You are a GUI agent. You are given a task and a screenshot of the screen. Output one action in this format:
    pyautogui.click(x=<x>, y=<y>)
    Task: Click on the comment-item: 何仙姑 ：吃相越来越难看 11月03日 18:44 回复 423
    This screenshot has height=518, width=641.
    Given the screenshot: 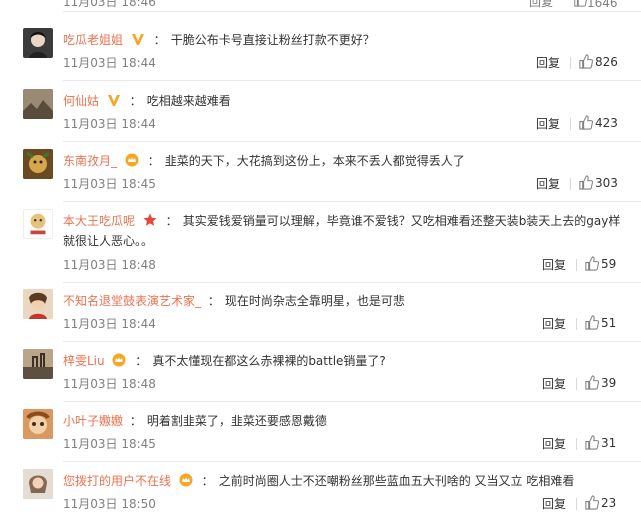 What is the action you would take?
    pyautogui.click(x=320, y=119)
    